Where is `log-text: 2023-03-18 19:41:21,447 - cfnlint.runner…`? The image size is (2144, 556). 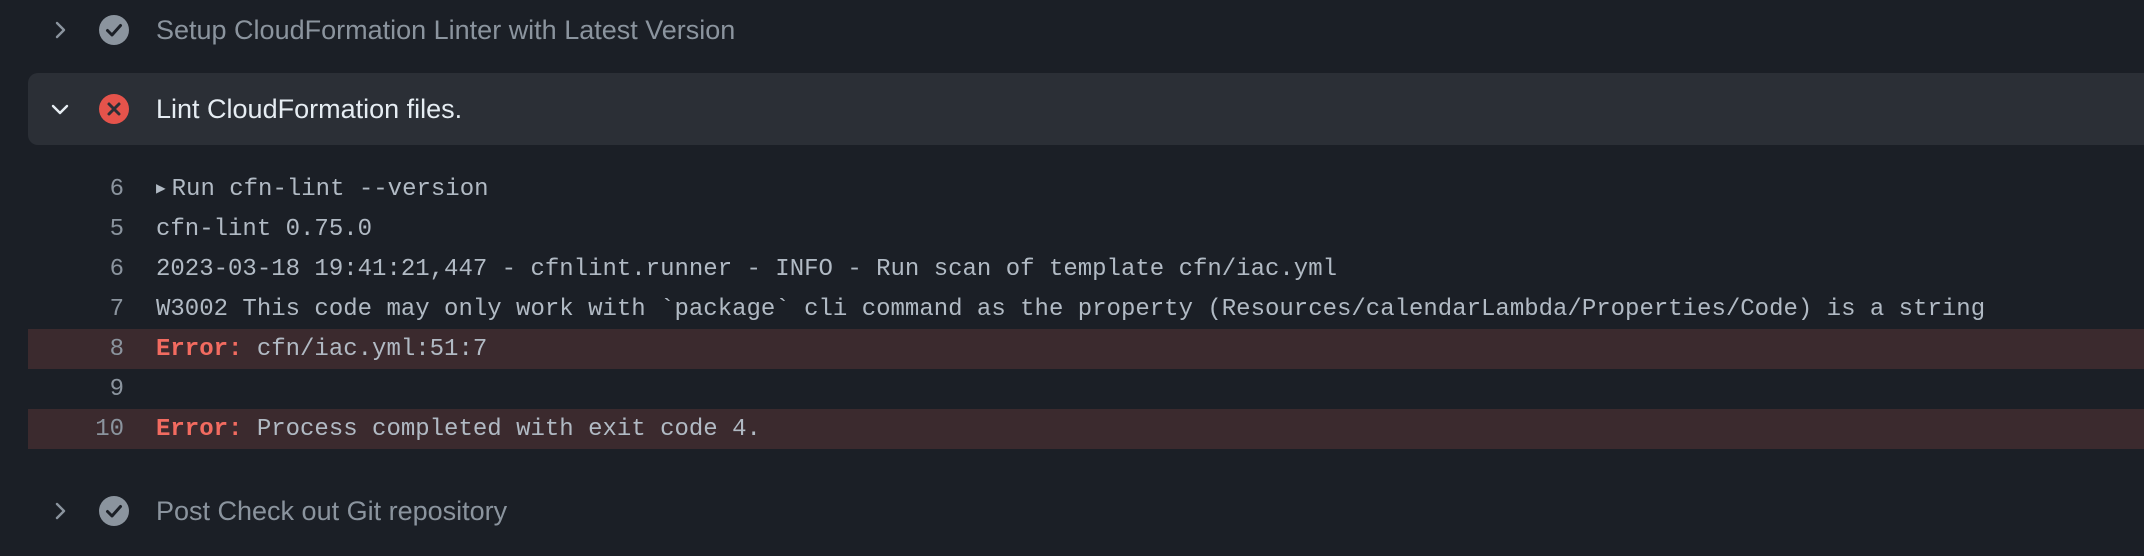
log-text: 2023-03-18 19:41:21,447 - cfnlint.runner… is located at coordinates (746, 269).